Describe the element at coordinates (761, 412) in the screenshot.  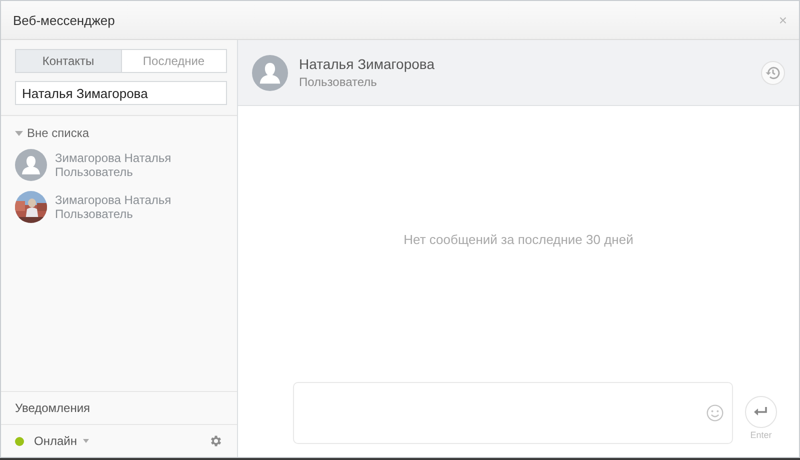
I see `send-button` at that location.